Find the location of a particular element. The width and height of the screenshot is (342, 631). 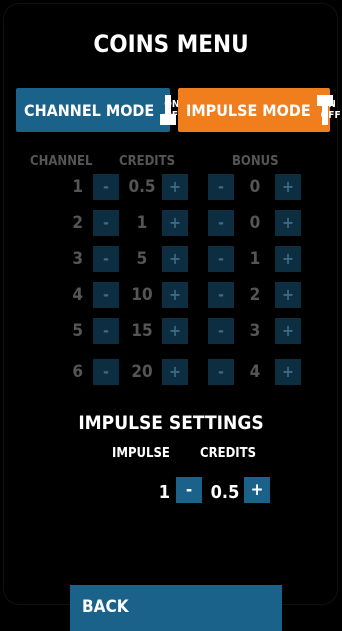

credits-value: 15 is located at coordinates (142, 331).